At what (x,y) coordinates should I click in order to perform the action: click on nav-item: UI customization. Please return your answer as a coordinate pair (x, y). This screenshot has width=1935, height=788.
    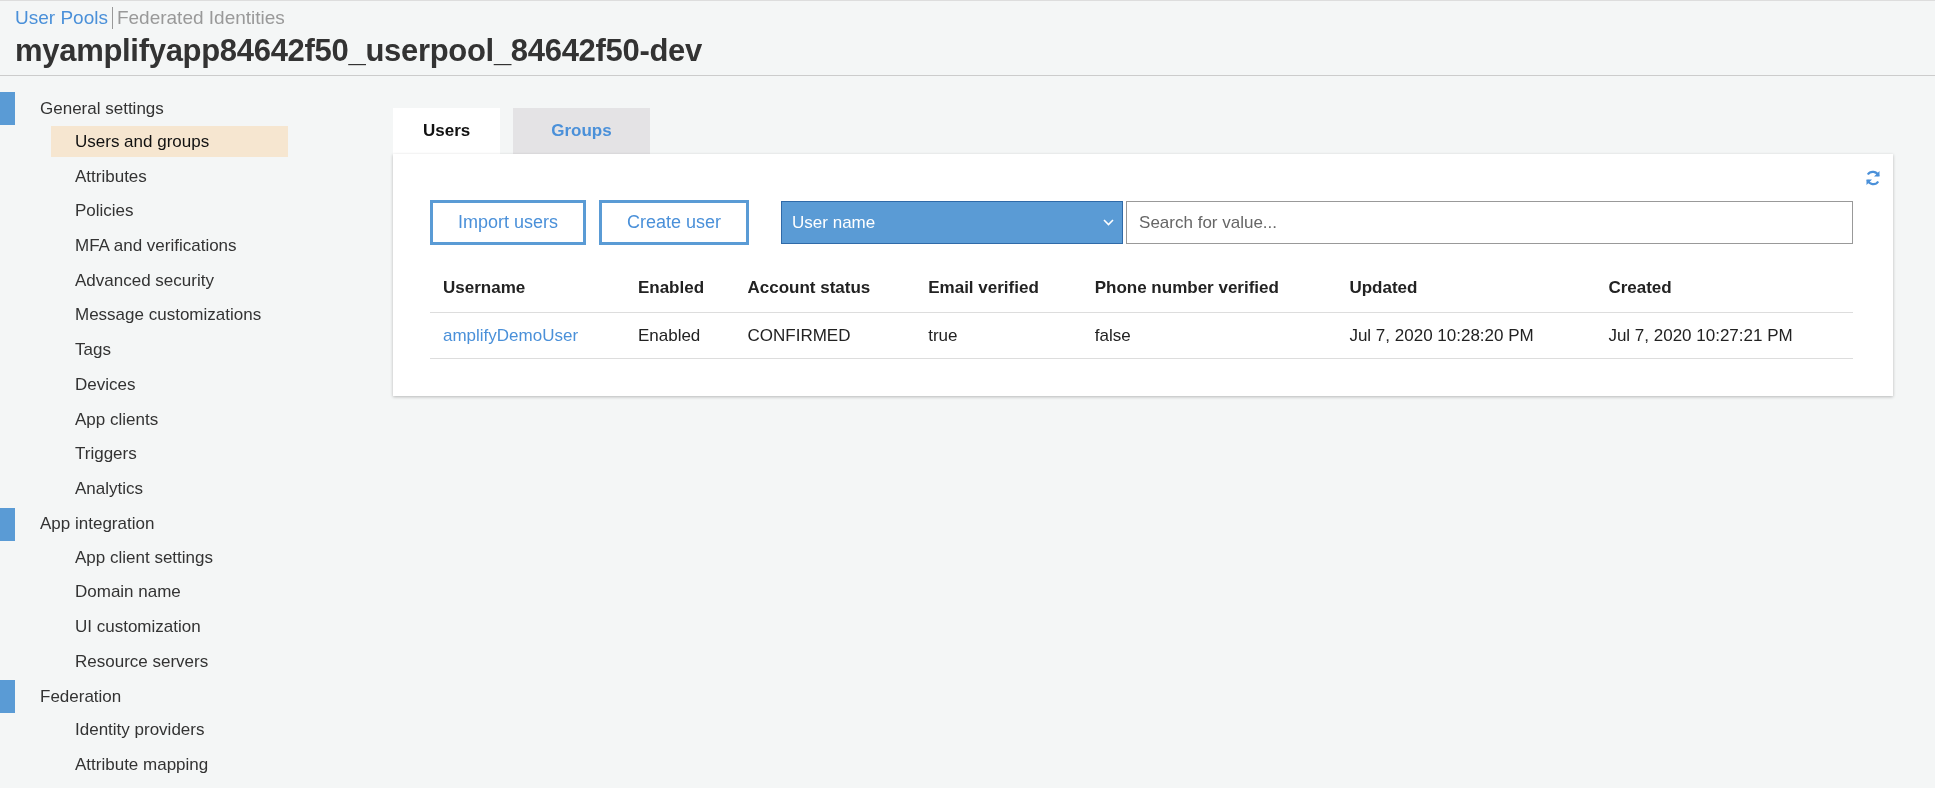
    Looking at the image, I should click on (169, 626).